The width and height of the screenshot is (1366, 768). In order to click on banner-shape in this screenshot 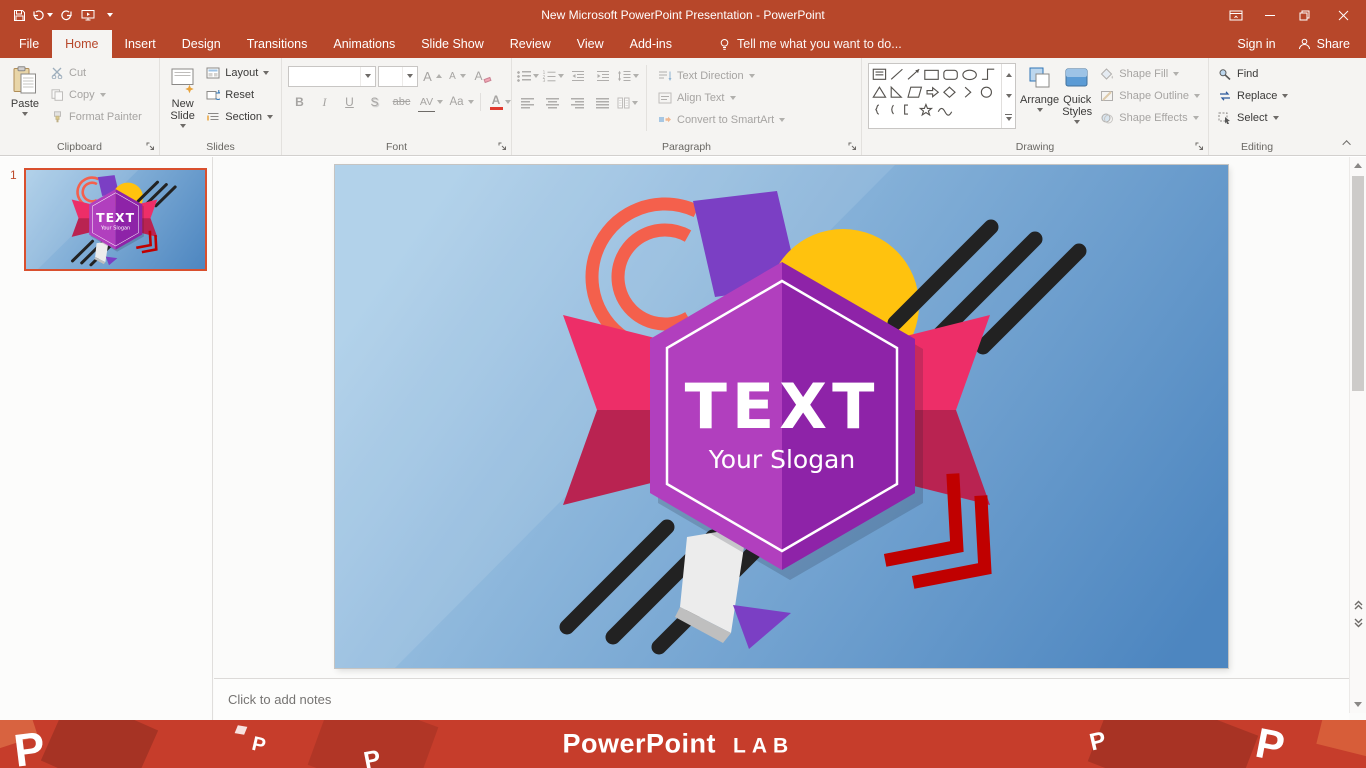, I will do `click(1173, 744)`.